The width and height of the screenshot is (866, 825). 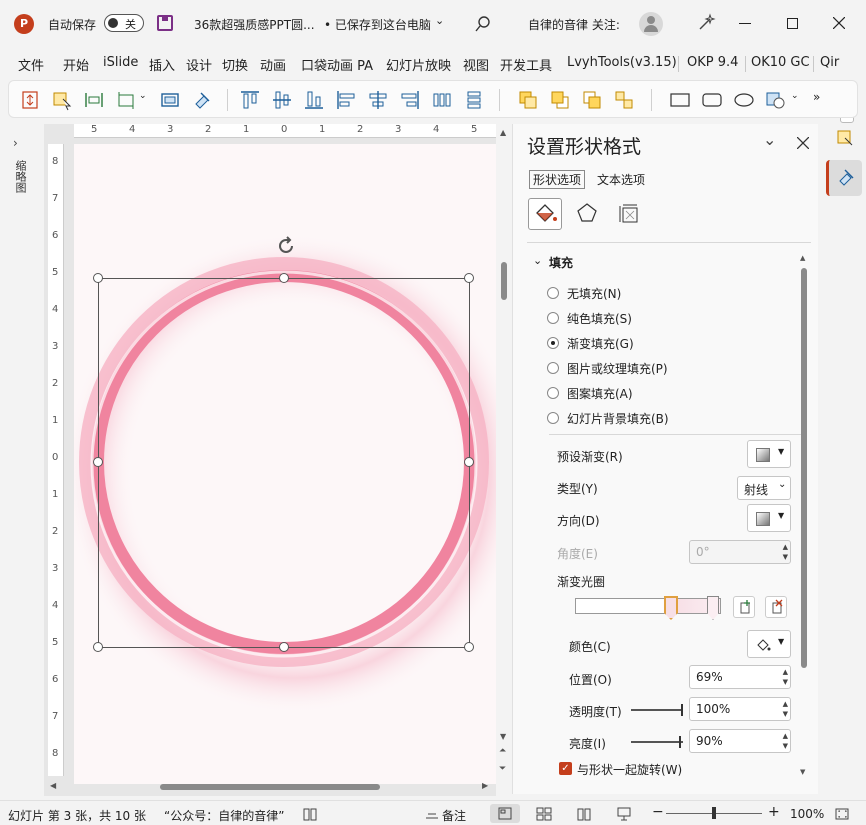 What do you see at coordinates (744, 100) in the screenshot?
I see `oval-shape-icon` at bounding box center [744, 100].